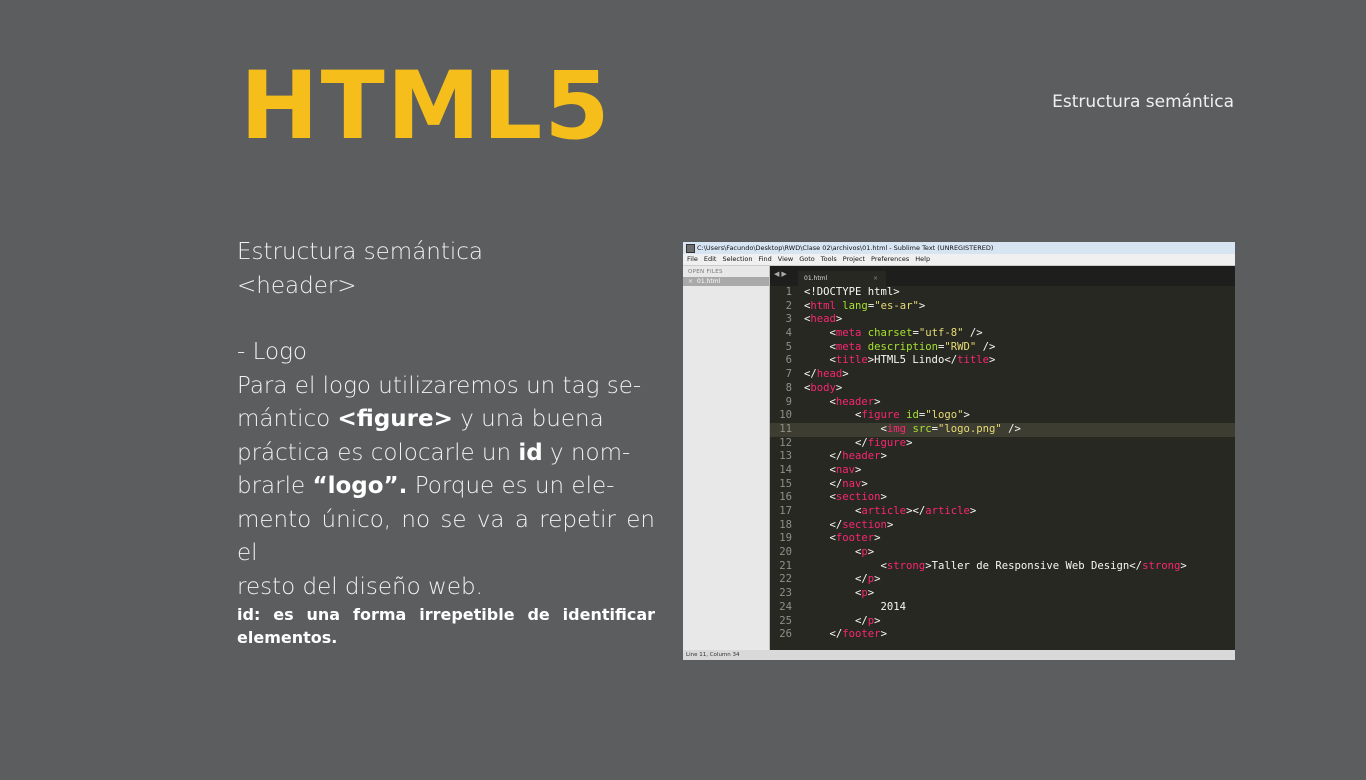  I want to click on code-token: nav, so click(845, 469).